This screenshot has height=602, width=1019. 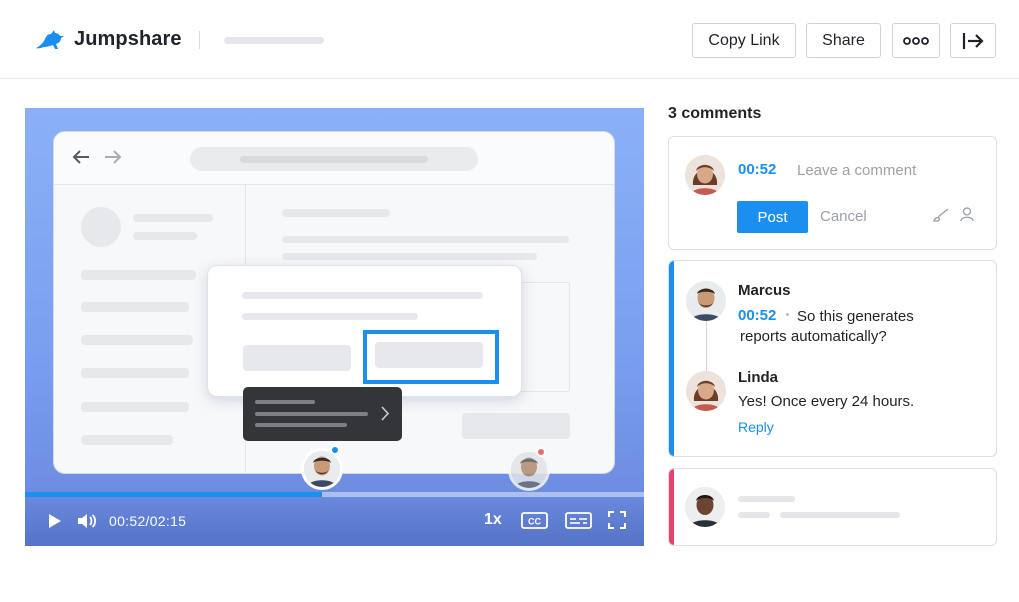 I want to click on header-divider, so click(x=199, y=40).